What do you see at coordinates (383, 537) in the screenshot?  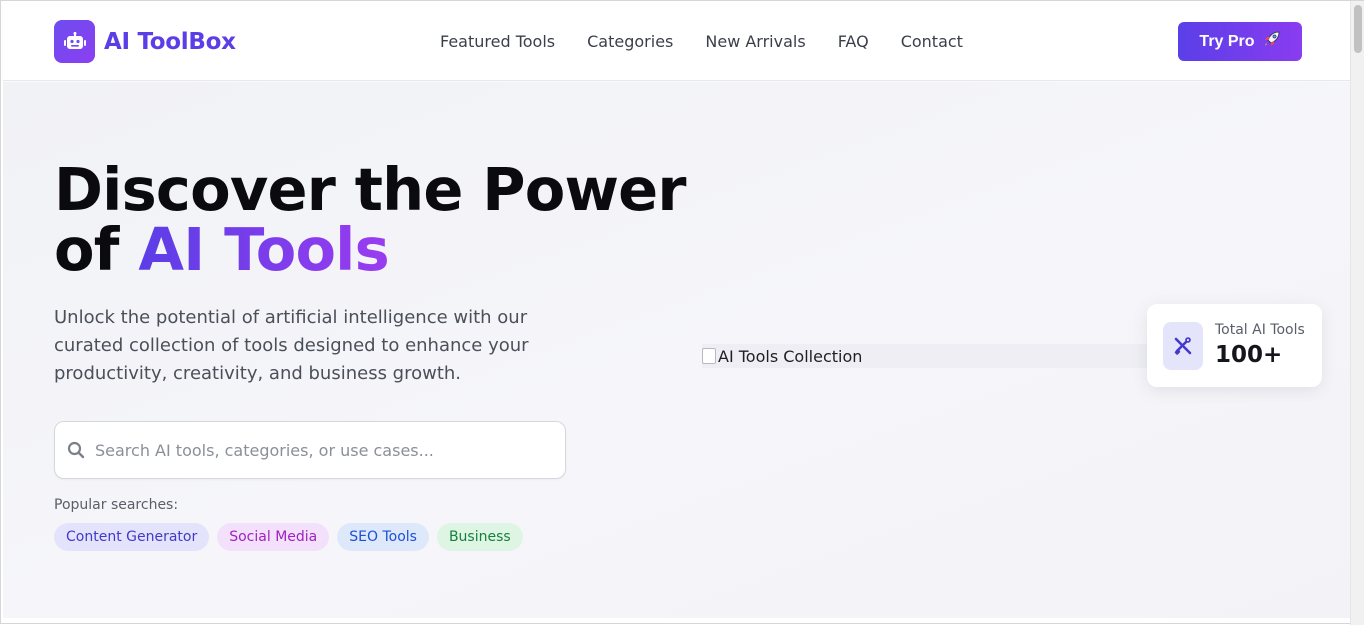 I see `chip-seo-tools: SEO Tools` at bounding box center [383, 537].